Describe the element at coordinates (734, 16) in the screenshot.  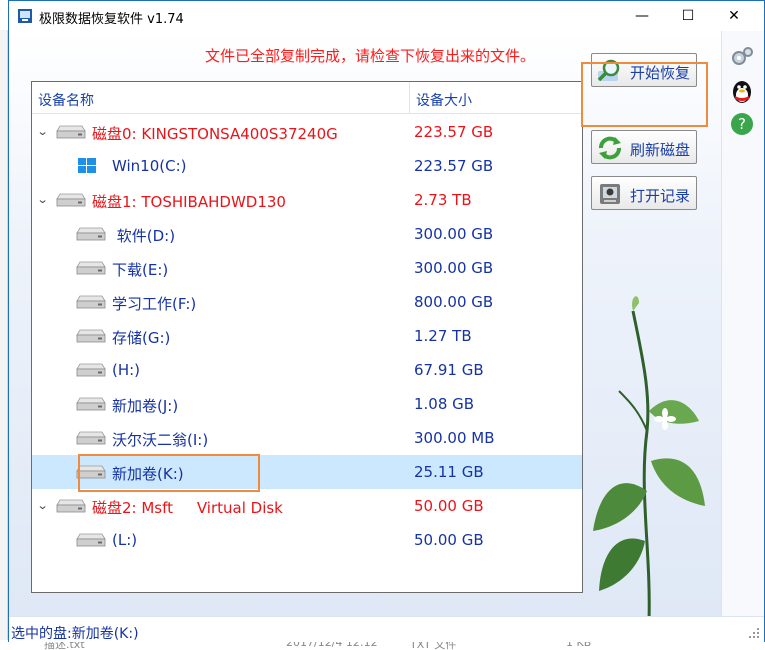
I see `close-button: ✕` at that location.